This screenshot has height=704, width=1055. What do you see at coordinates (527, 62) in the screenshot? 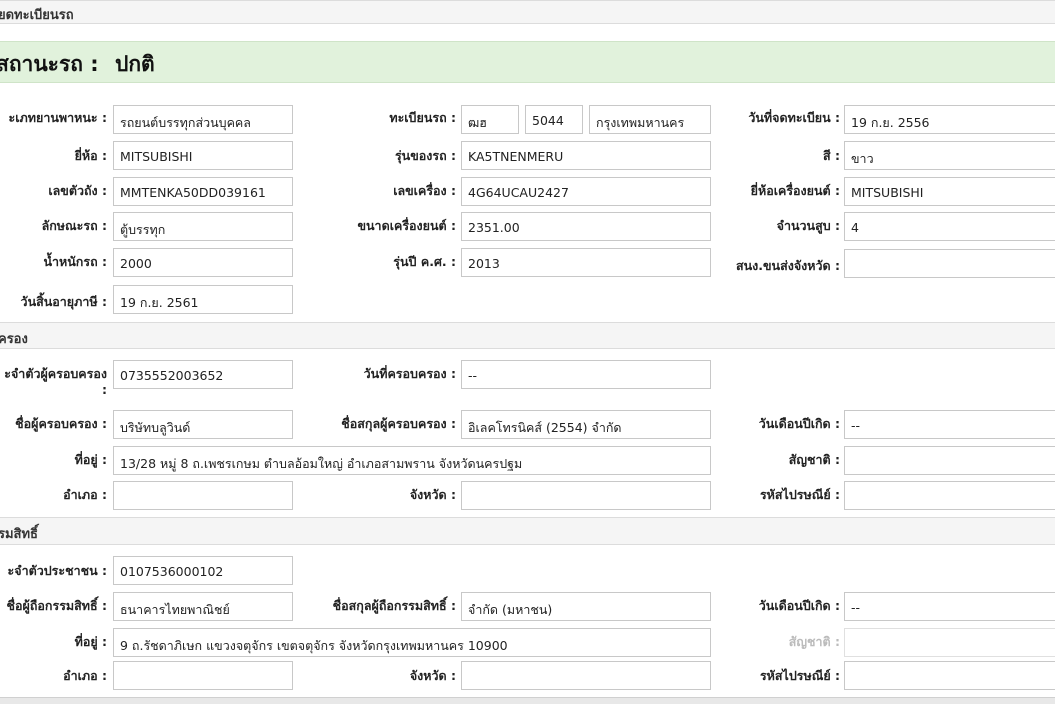
I see `status-banner: สถานะรถ : ปกติ` at bounding box center [527, 62].